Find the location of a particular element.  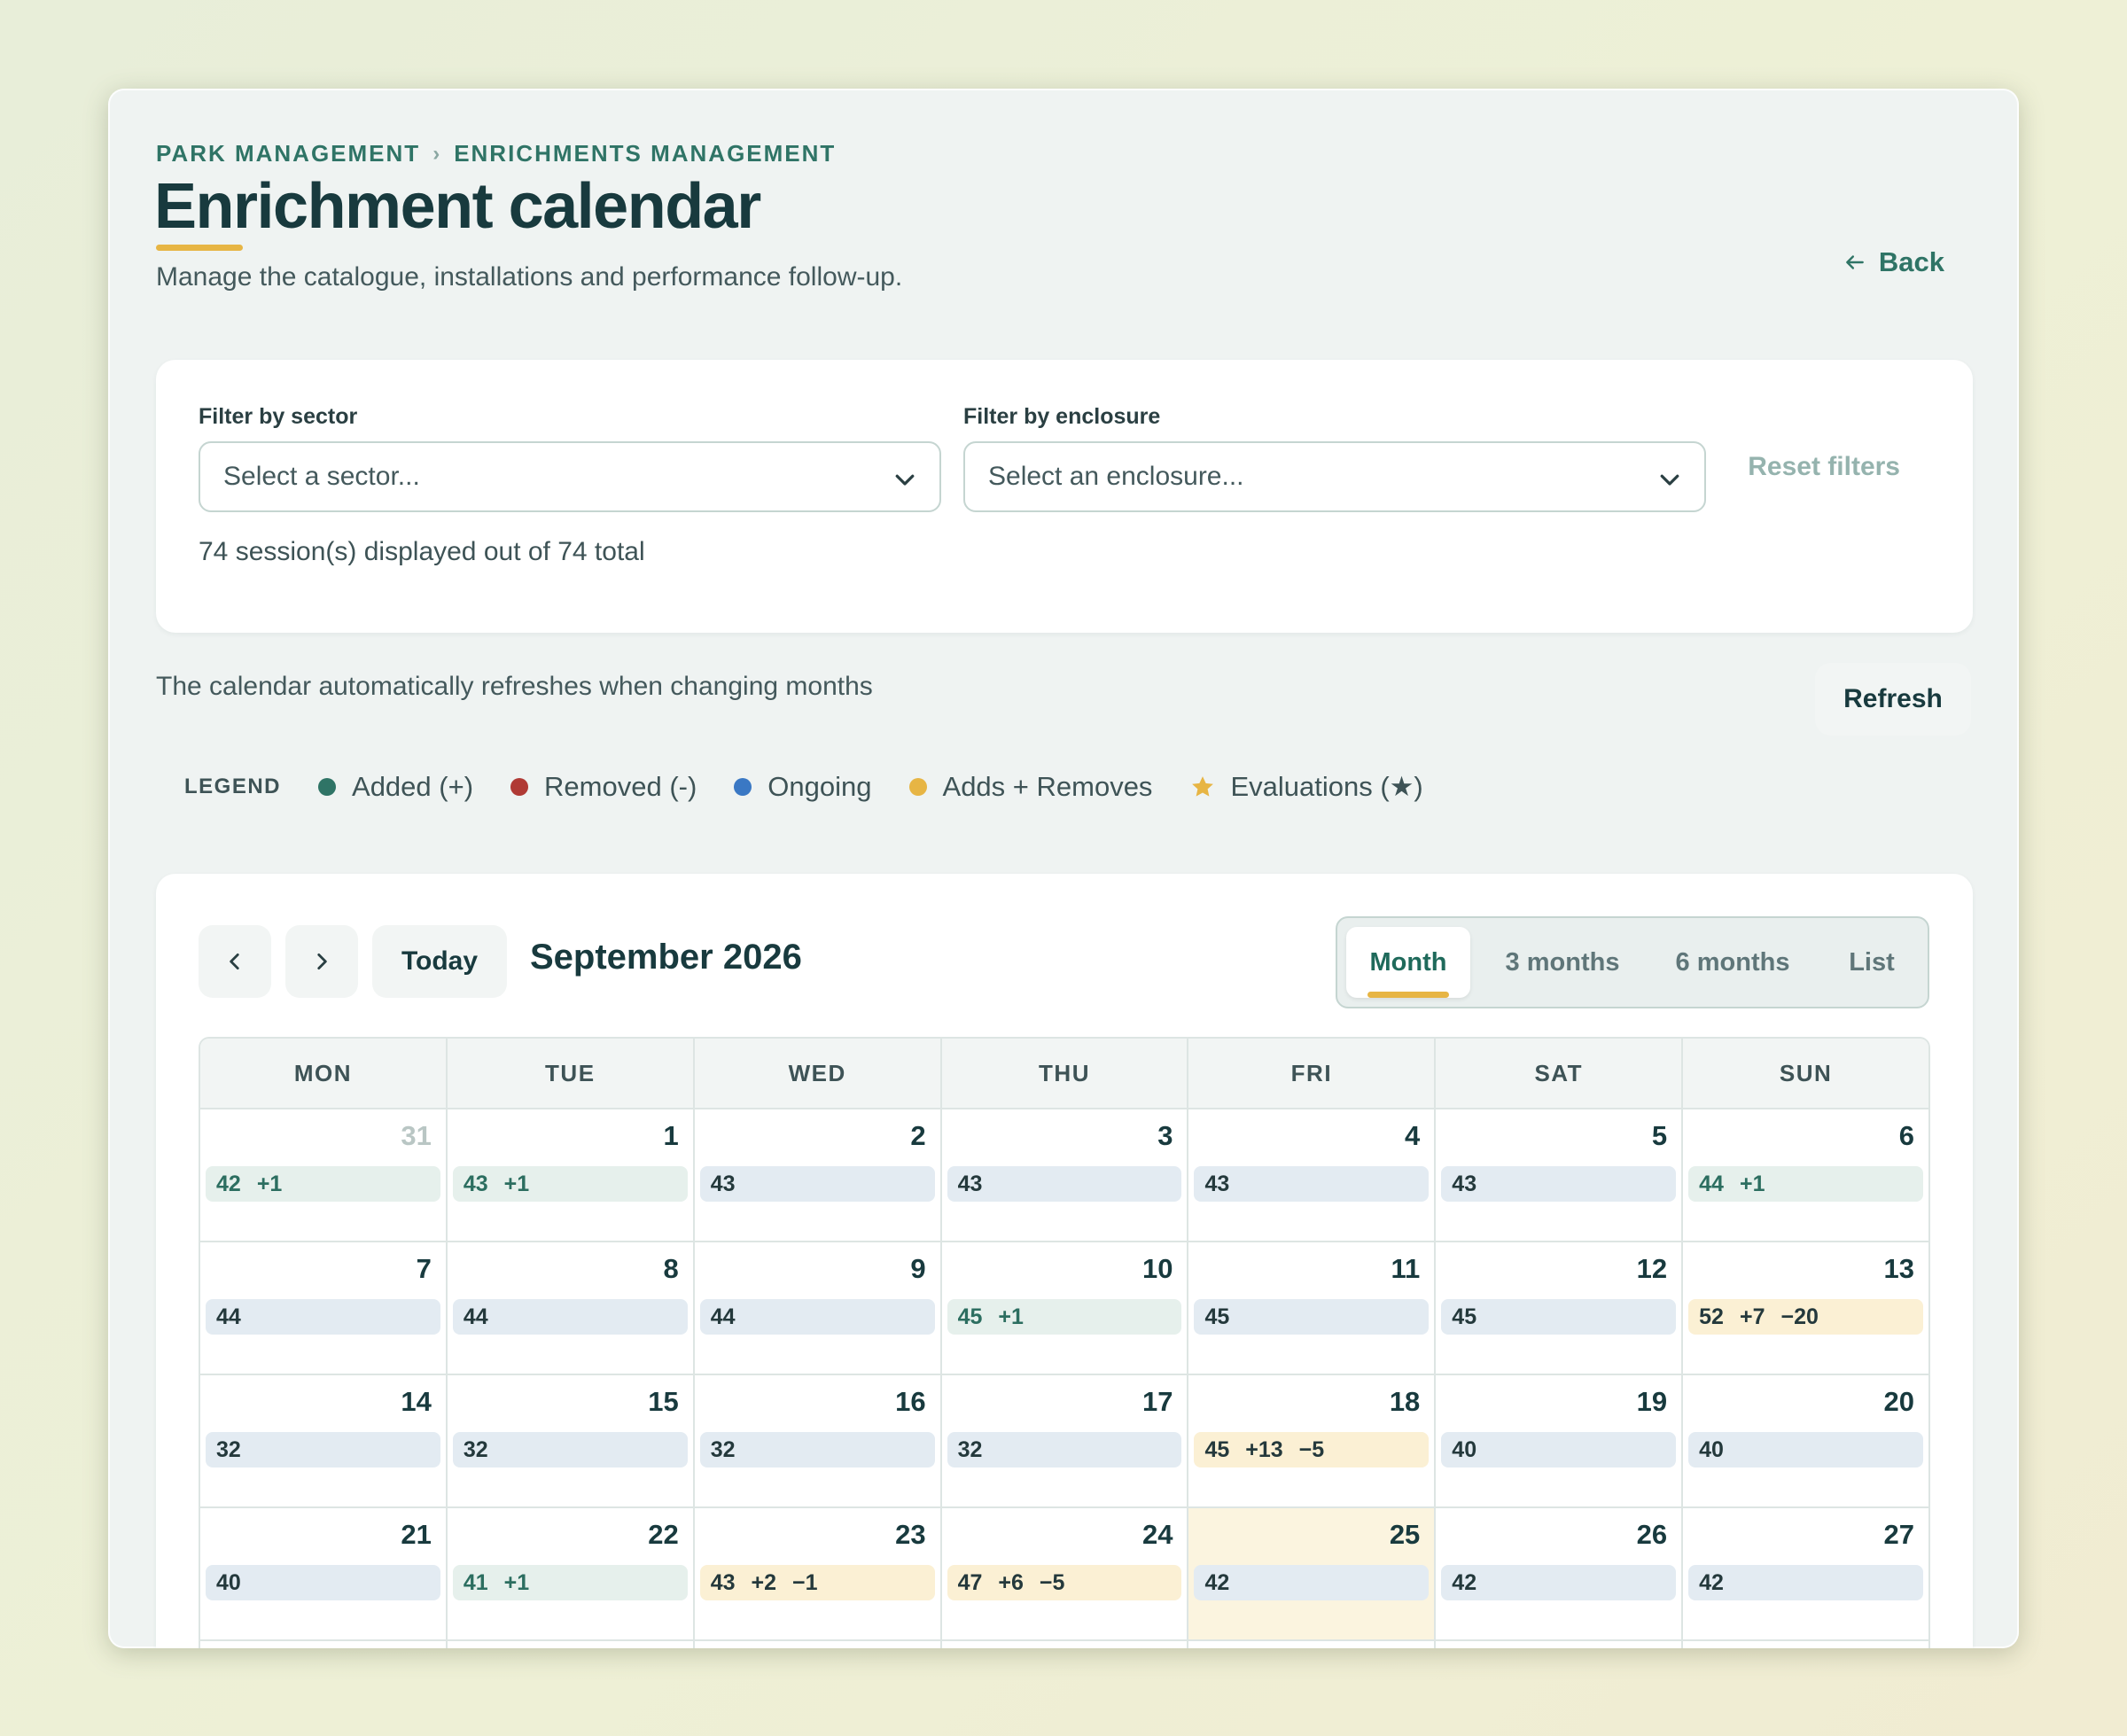

day-cell: 24 47 +6 −5 is located at coordinates (1065, 1573).